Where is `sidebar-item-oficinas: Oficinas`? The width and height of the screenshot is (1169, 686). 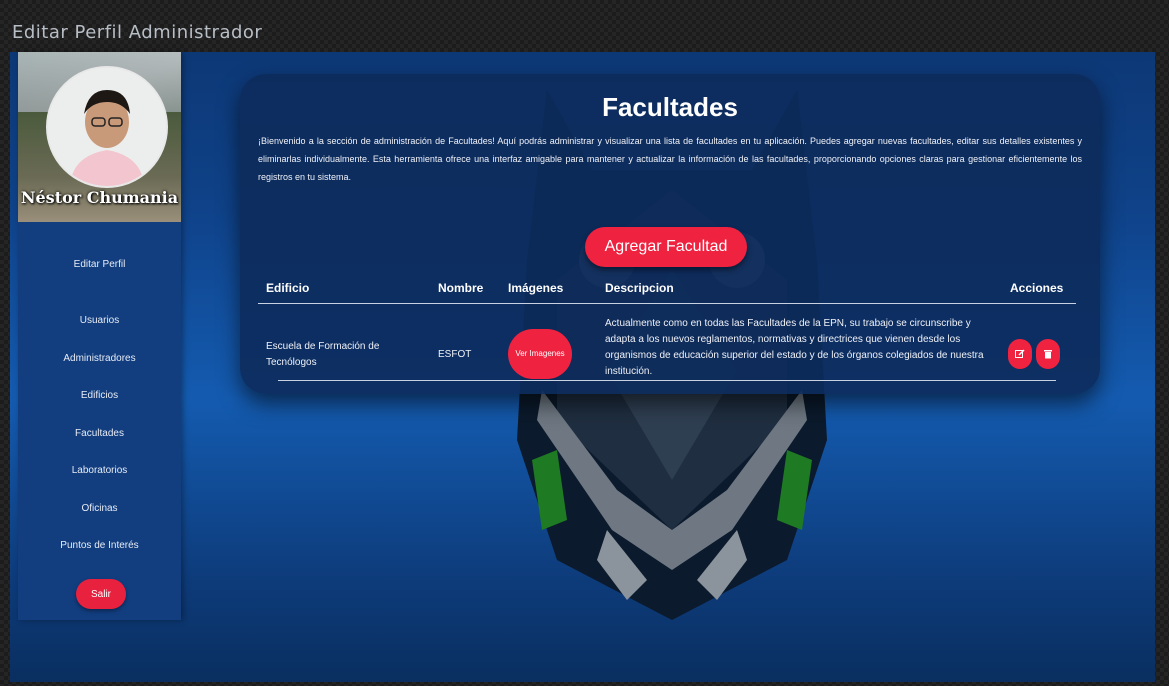 sidebar-item-oficinas: Oficinas is located at coordinates (99, 508).